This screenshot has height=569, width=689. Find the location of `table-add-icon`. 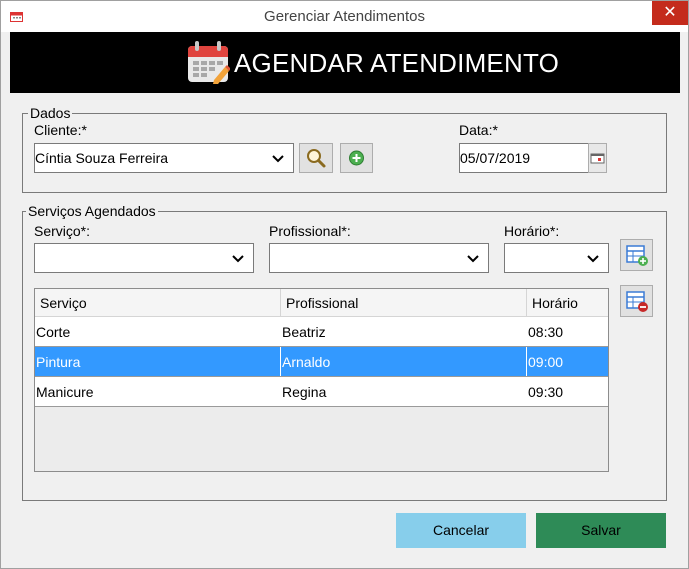

table-add-icon is located at coordinates (637, 255).